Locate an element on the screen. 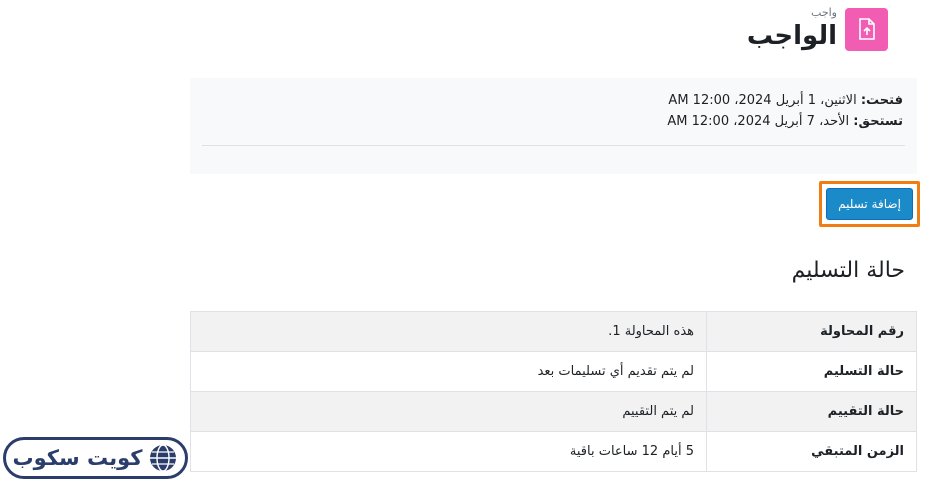 Image resolution: width=934 pixels, height=480 pixels. row-value: لم يتم التقييم is located at coordinates (448, 411).